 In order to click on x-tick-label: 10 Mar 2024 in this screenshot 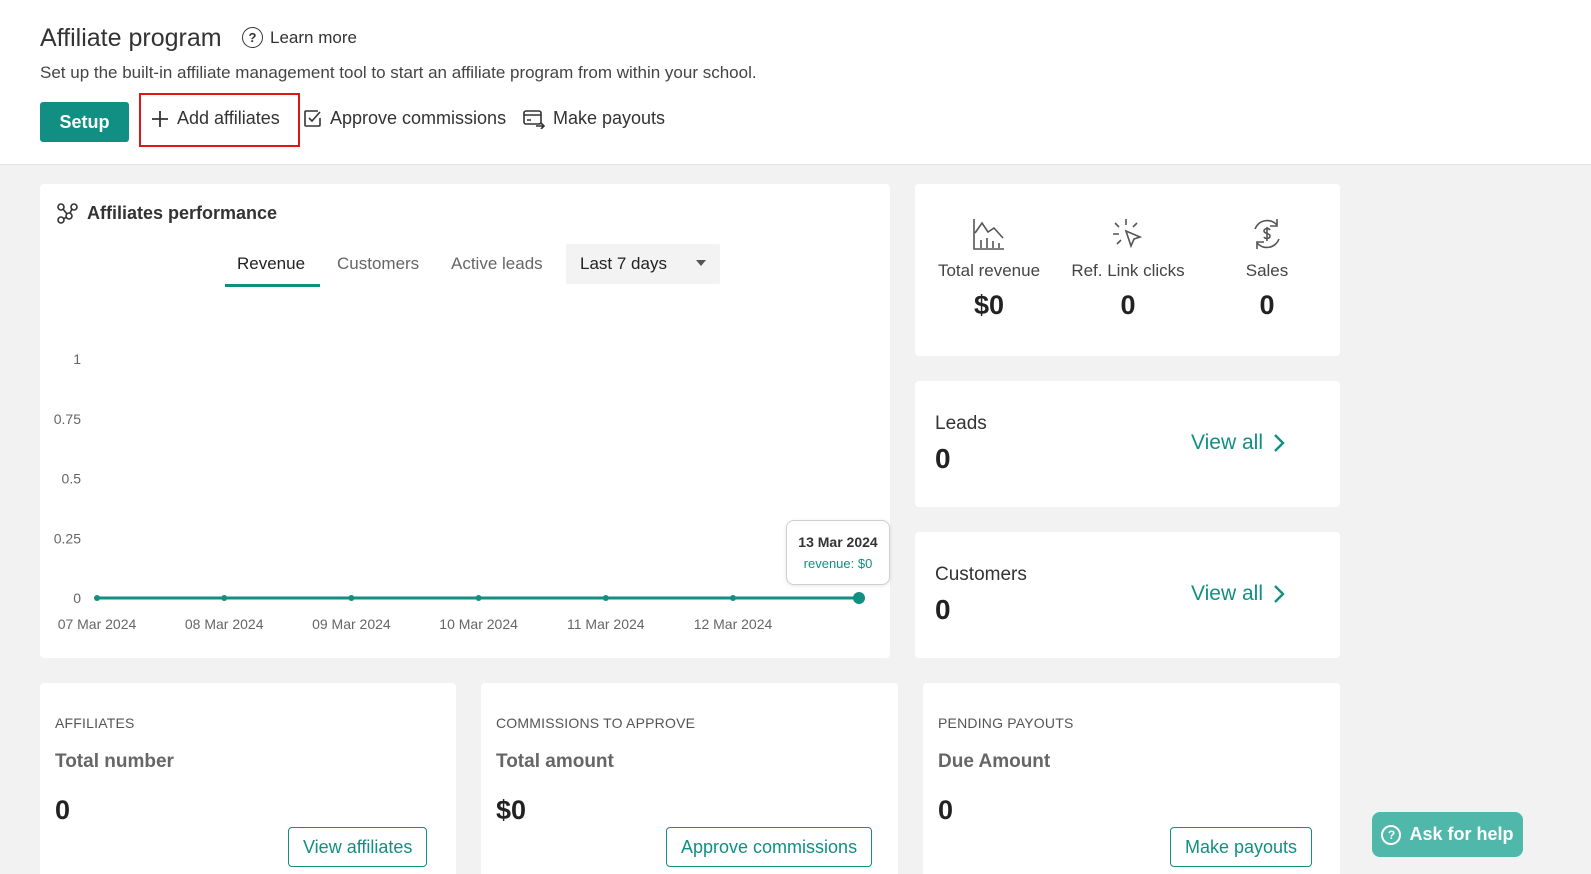, I will do `click(478, 624)`.